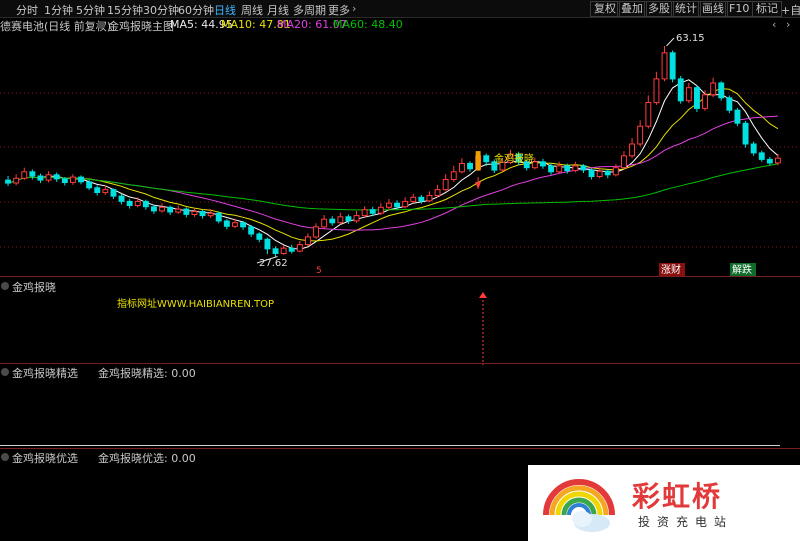 Image resolution: width=800 pixels, height=541 pixels. Describe the element at coordinates (125, 10) in the screenshot. I see `tab-15min: 15分钟` at that location.